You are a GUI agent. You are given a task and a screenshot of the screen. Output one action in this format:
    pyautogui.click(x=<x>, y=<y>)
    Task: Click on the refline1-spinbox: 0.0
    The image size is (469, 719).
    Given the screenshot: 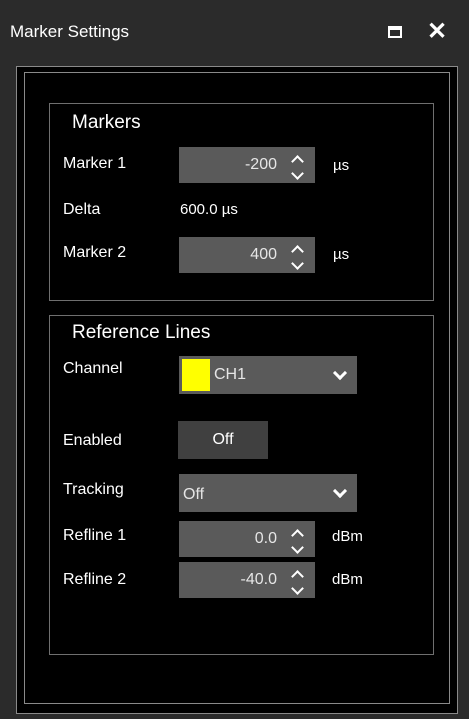 What is the action you would take?
    pyautogui.click(x=247, y=539)
    